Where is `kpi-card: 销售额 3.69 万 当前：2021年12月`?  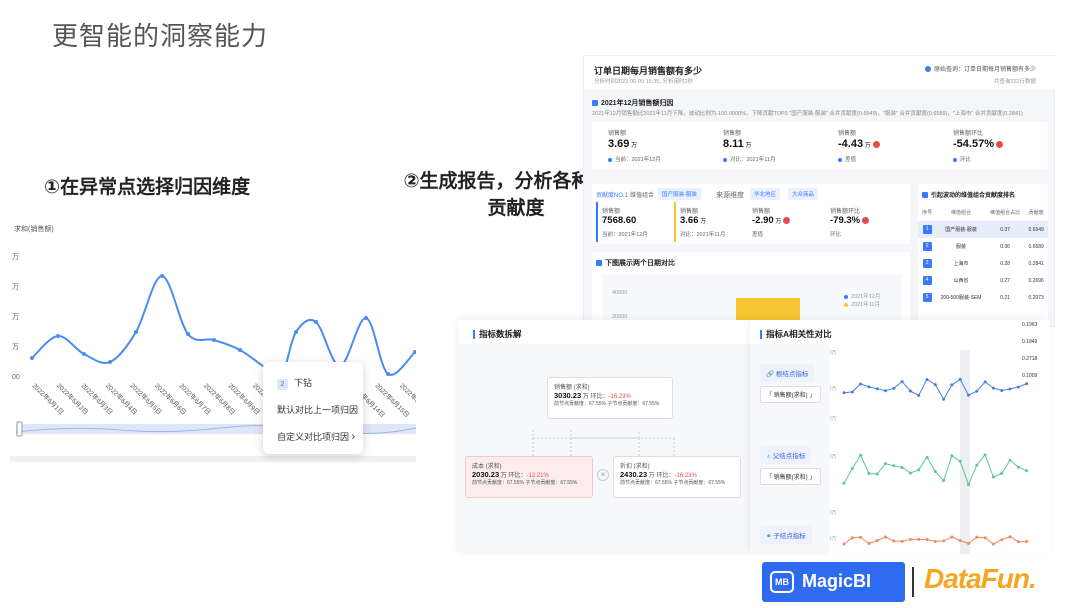
kpi-card: 销售额 3.69 万 当前：2021年12月 is located at coordinates (663, 146).